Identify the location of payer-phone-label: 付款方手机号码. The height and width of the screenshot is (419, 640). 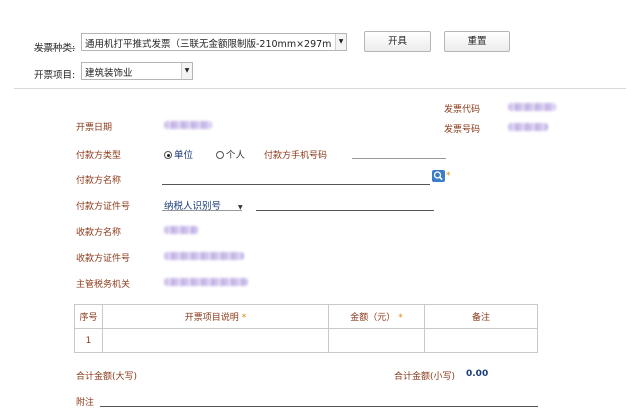
(296, 156).